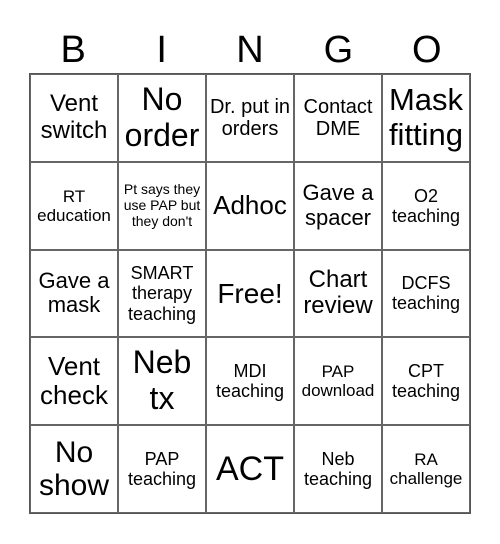 The width and height of the screenshot is (500, 544). Describe the element at coordinates (338, 50) in the screenshot. I see `header-letter-g: G` at that location.